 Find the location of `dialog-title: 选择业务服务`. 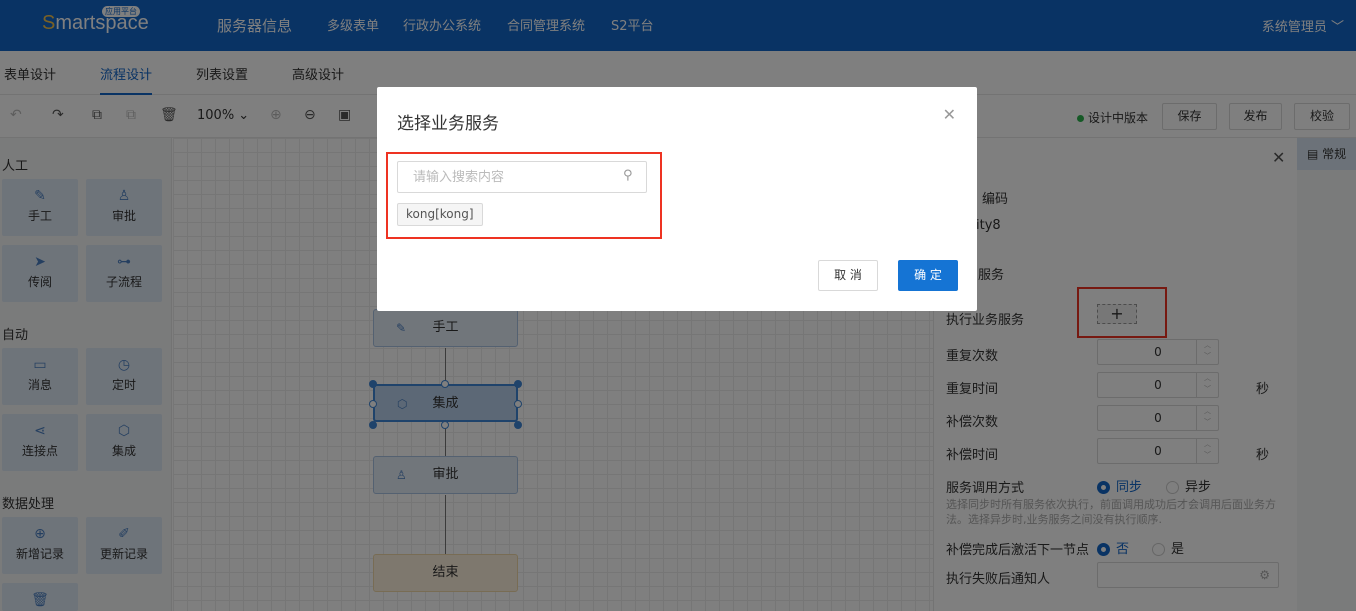

dialog-title: 选择业务服务 is located at coordinates (448, 124).